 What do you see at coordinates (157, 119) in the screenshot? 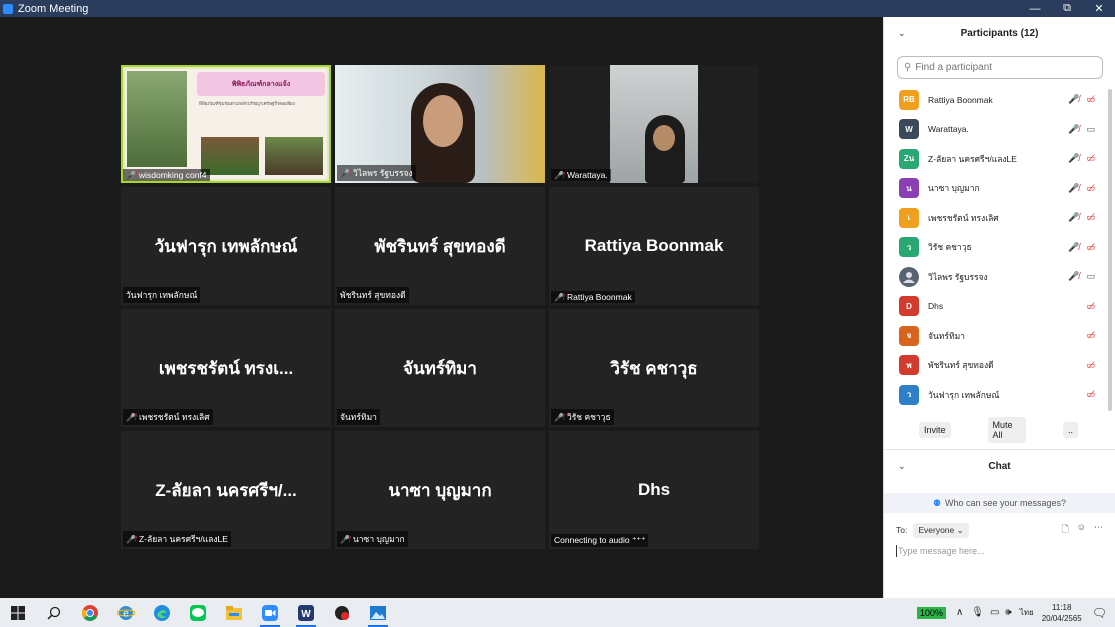
I see `slide-photo` at bounding box center [157, 119].